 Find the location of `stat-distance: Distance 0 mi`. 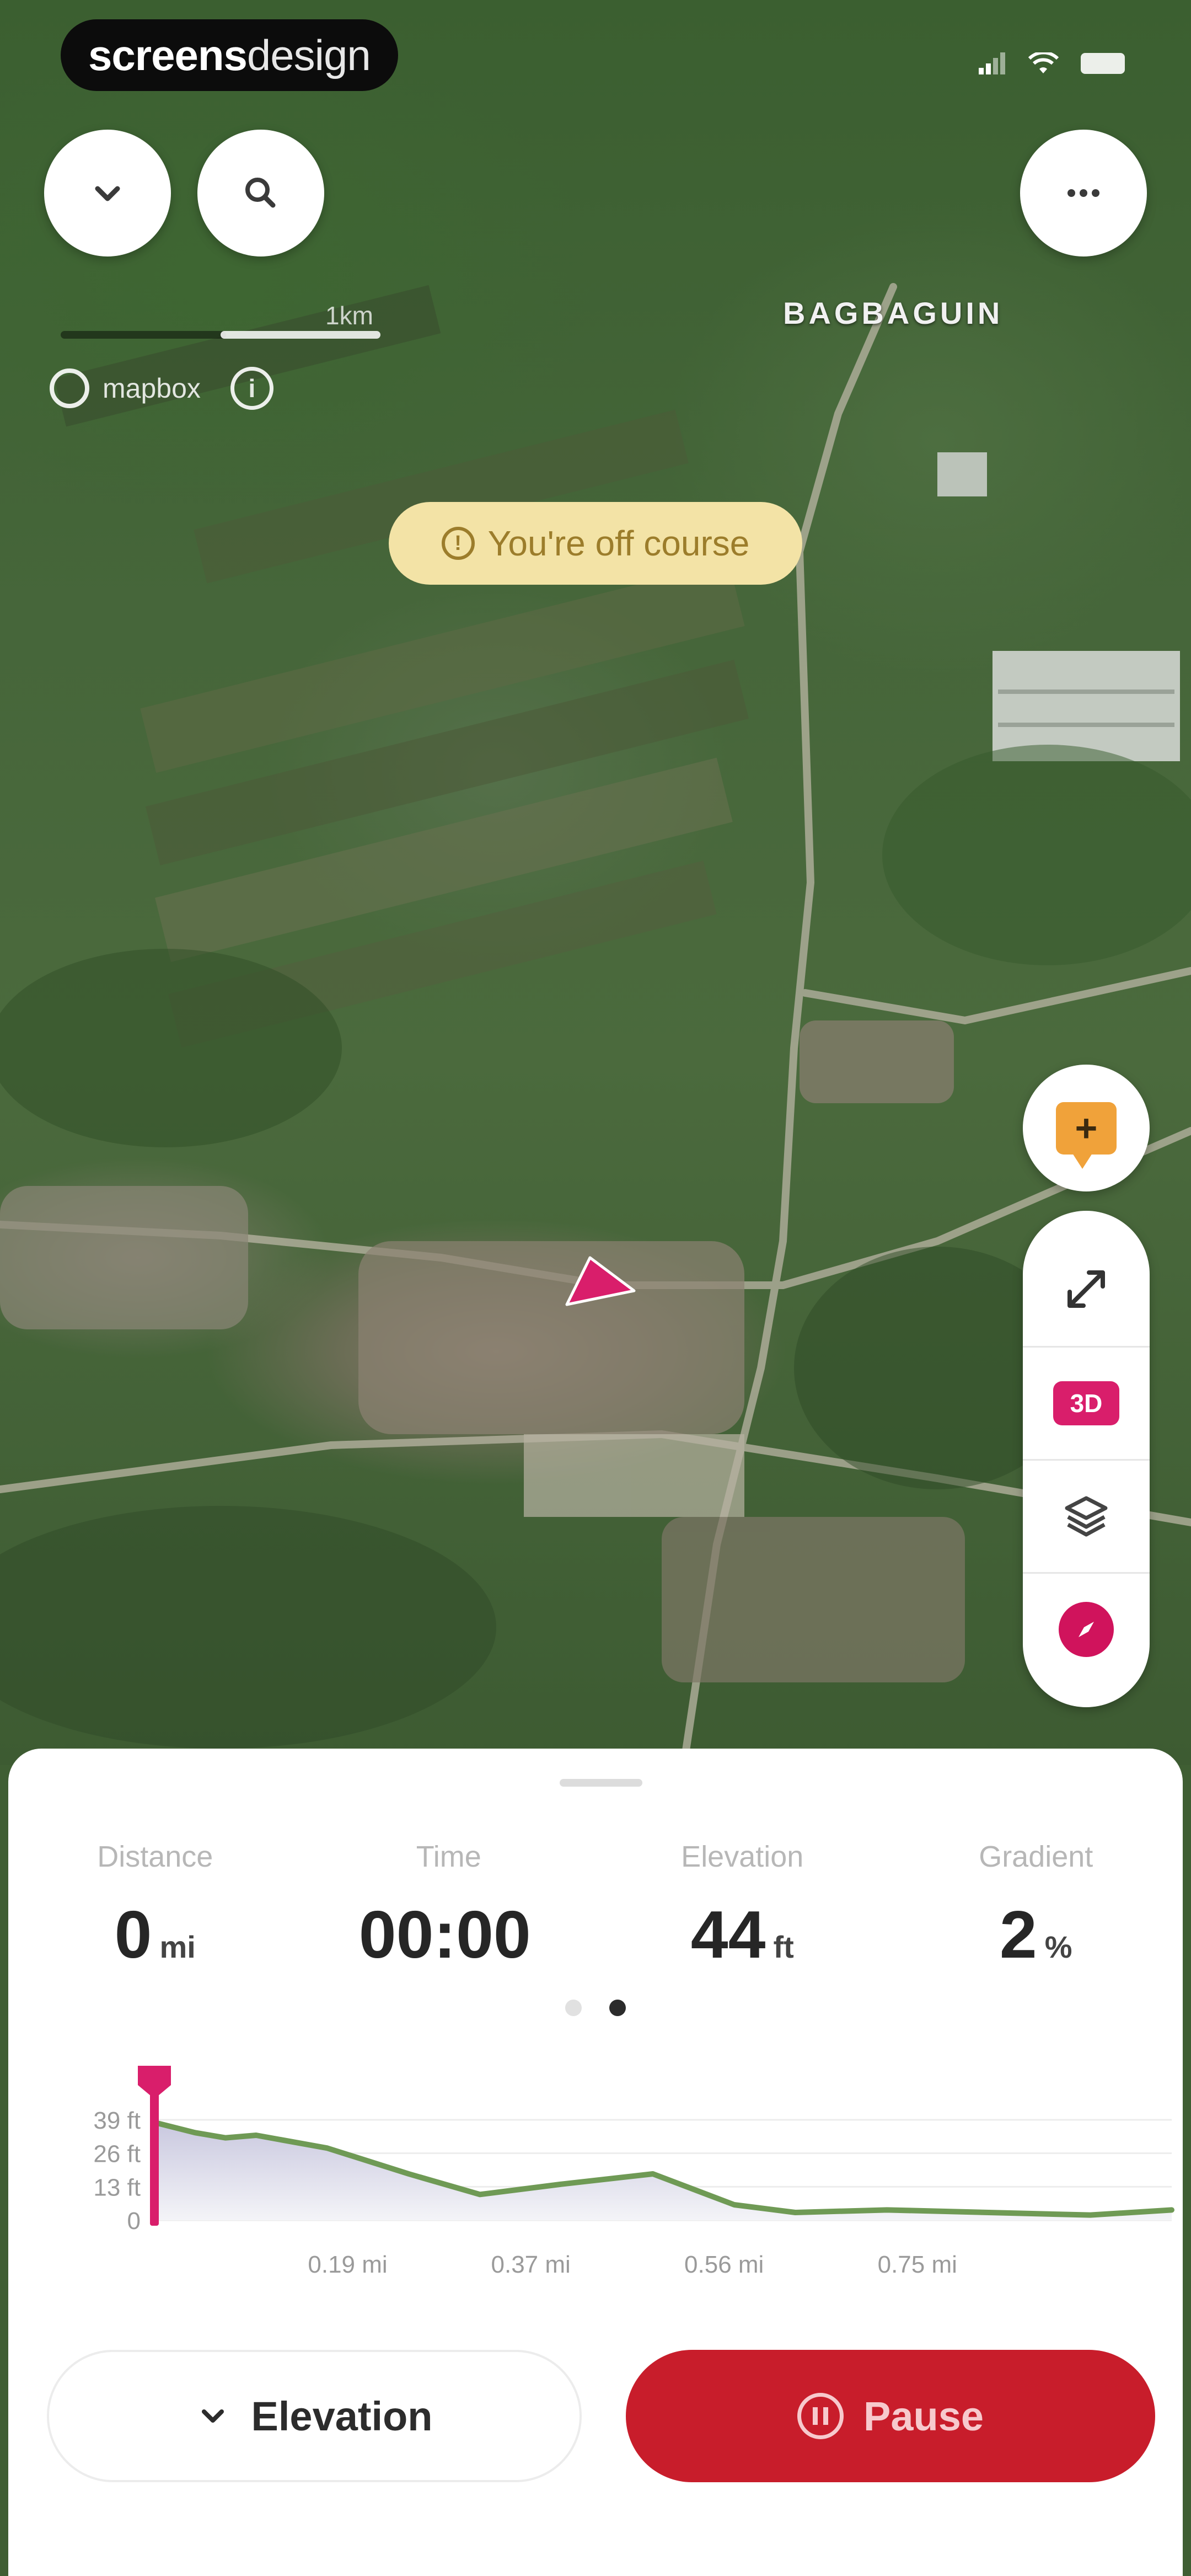

stat-distance: Distance 0 mi is located at coordinates (155, 1906).